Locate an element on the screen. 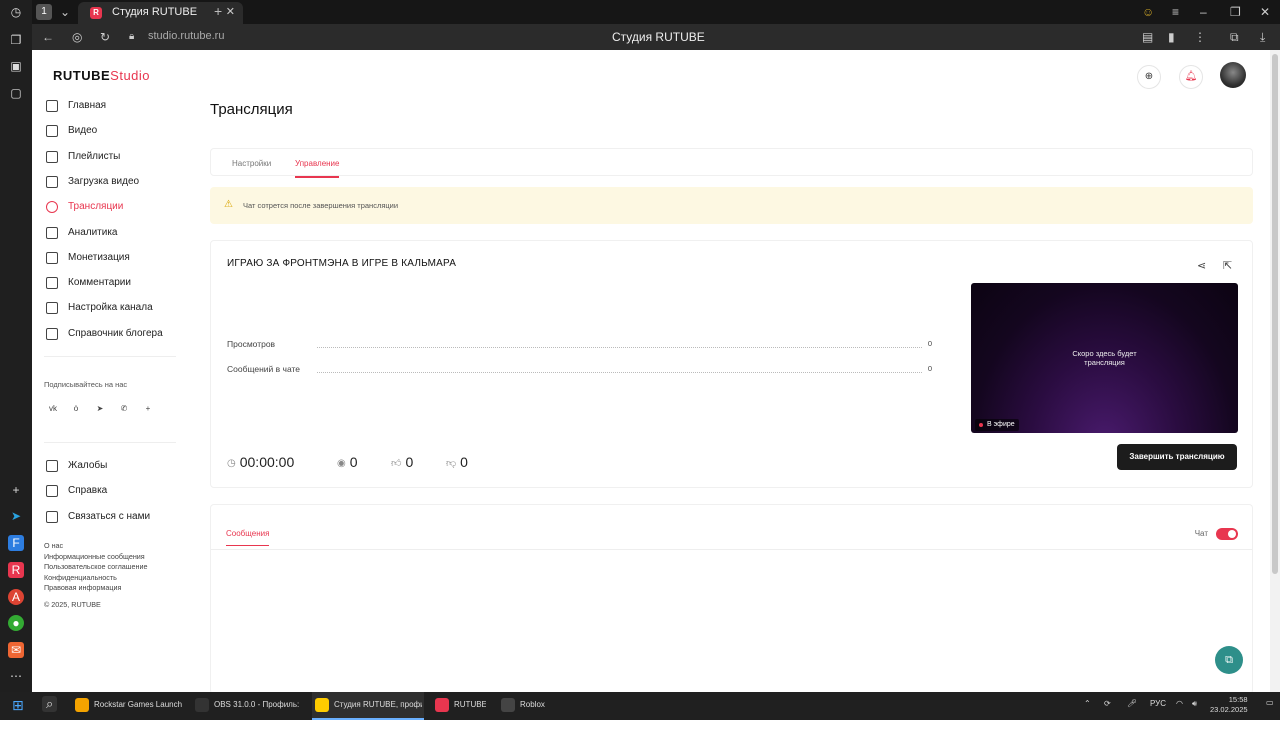 This screenshot has width=1280, height=729. telegram-social-icon: ➤ is located at coordinates (100, 409).